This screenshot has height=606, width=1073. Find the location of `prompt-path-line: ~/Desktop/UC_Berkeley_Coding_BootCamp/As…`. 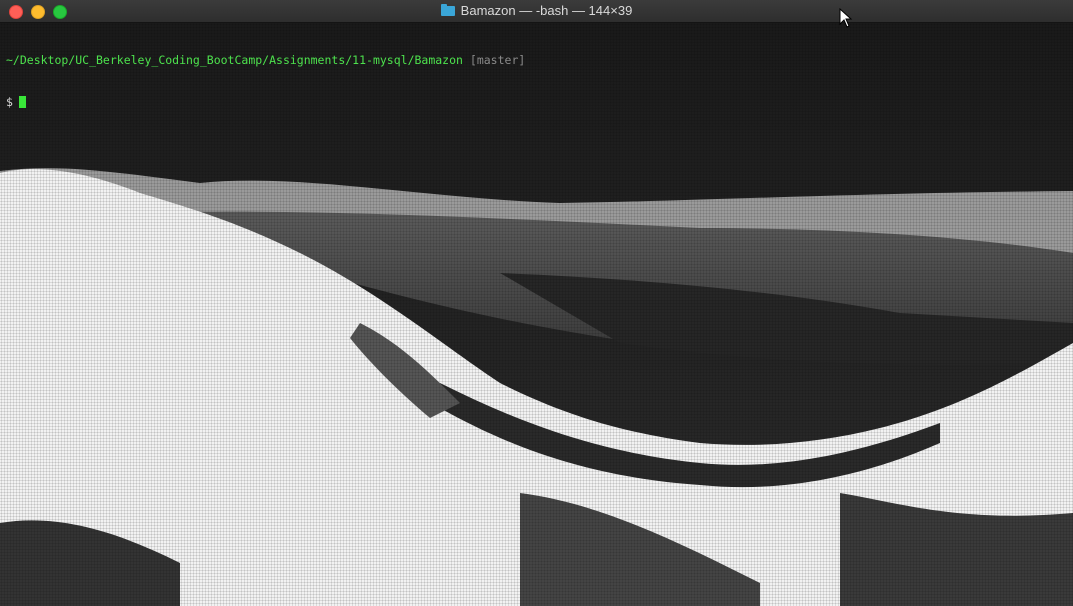

prompt-path-line: ~/Desktop/UC_Berkeley_Coding_BootCamp/As… is located at coordinates (265, 60).